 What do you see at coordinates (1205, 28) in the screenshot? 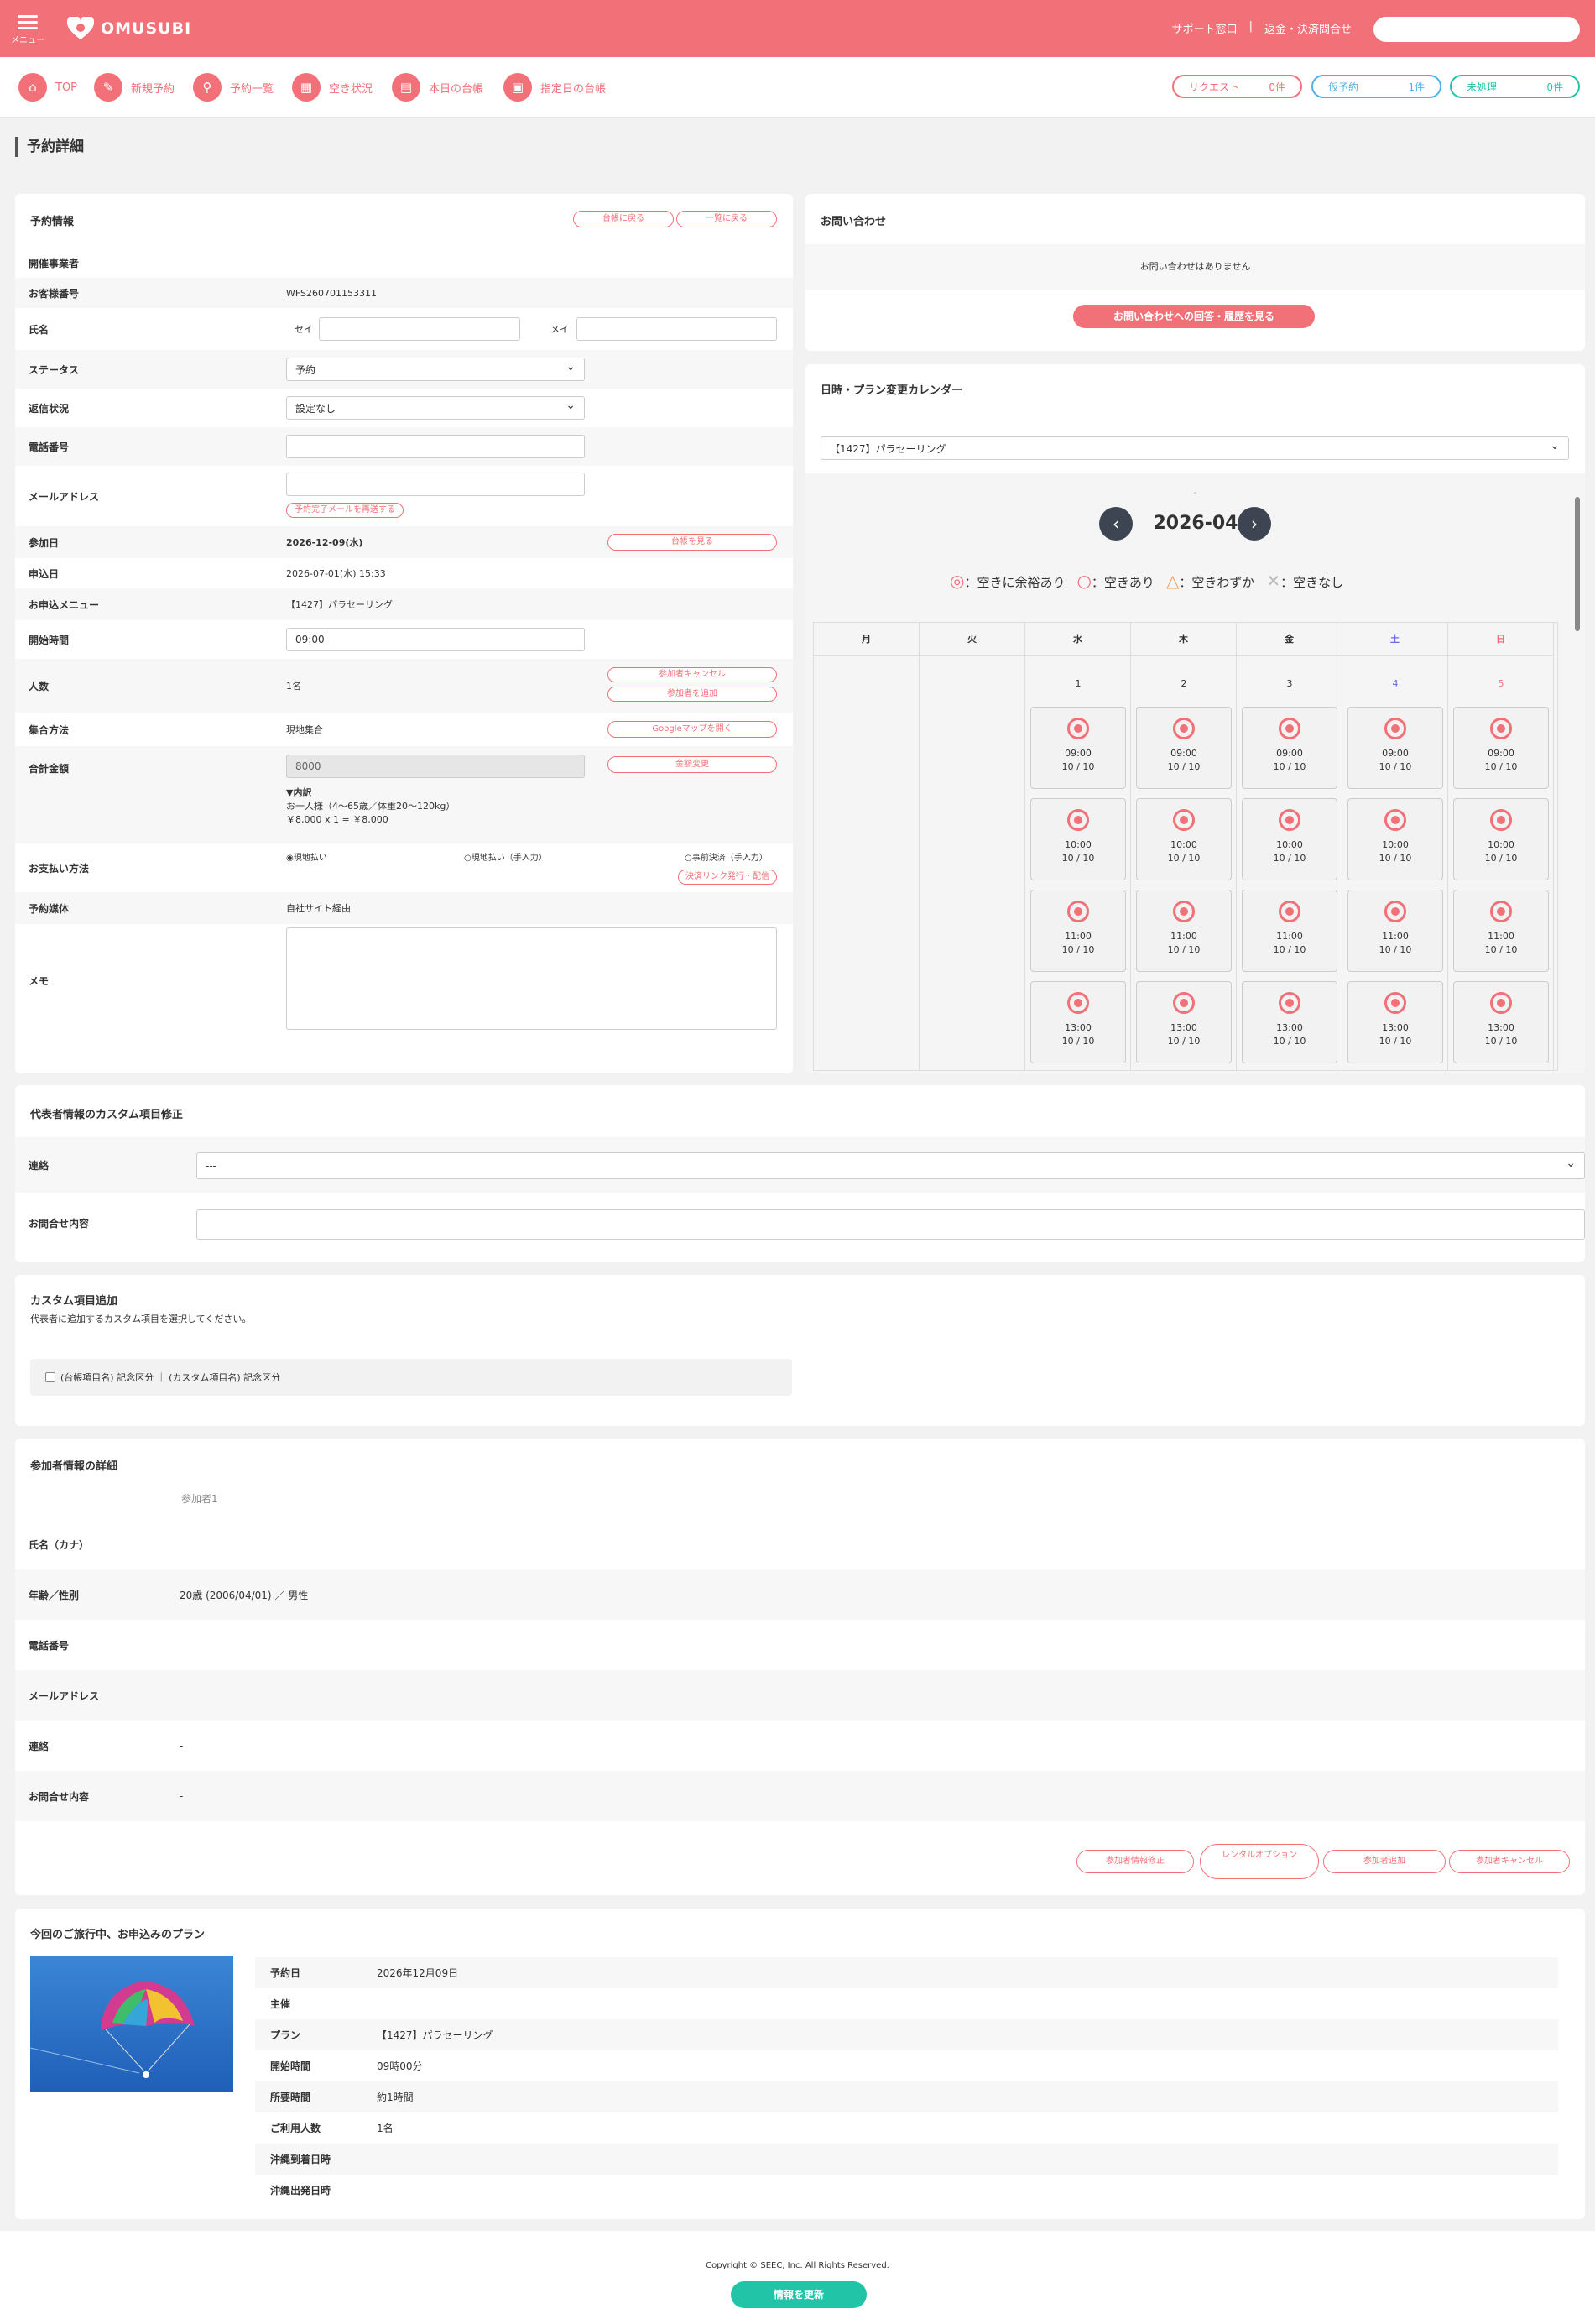
I see `support-link: サポート窓口` at bounding box center [1205, 28].